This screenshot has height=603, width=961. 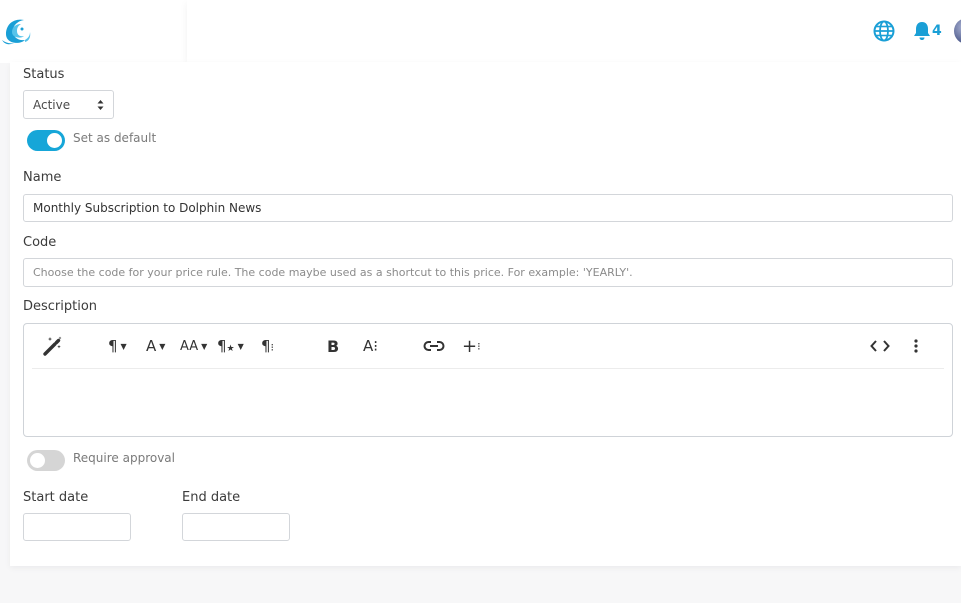 I want to click on font-family-button: A ▼, so click(x=155, y=346).